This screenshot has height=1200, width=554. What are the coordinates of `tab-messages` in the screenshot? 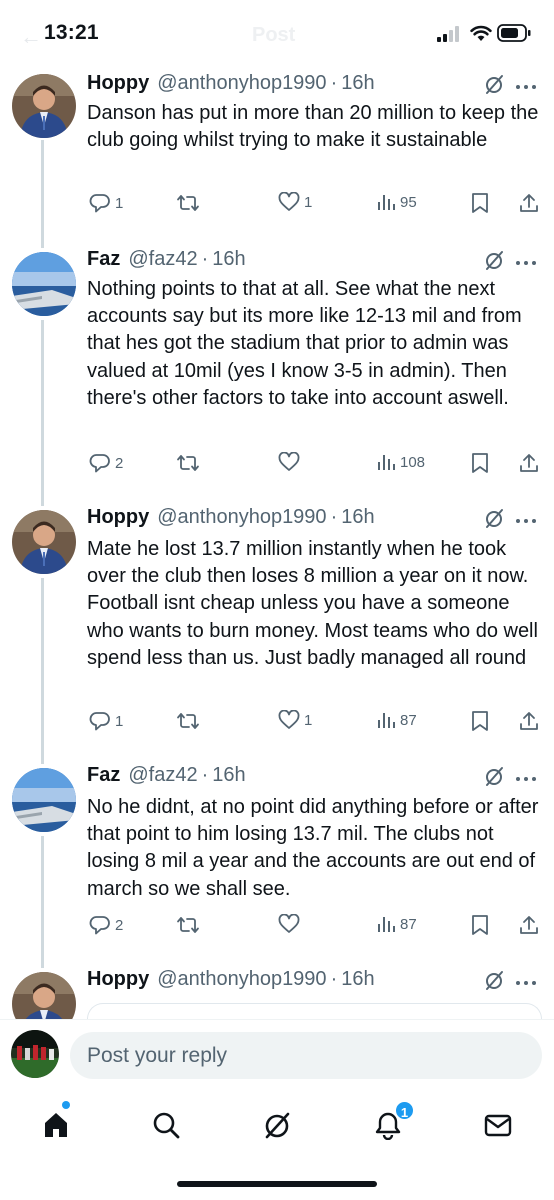 It's located at (498, 1125).